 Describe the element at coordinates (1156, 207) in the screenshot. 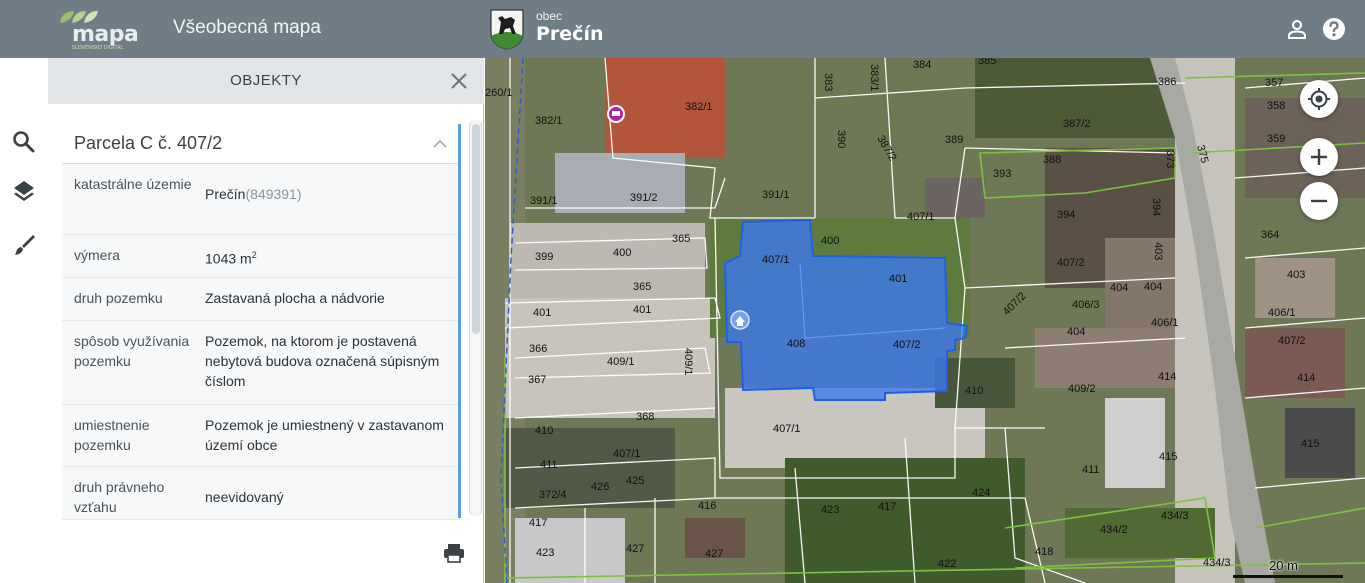

I see `parcel-number-label: 394` at that location.